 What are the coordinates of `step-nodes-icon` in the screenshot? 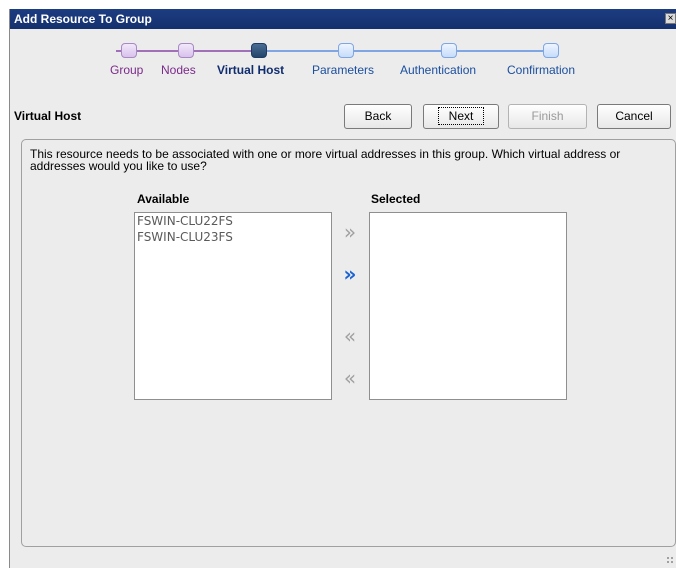 It's located at (186, 50).